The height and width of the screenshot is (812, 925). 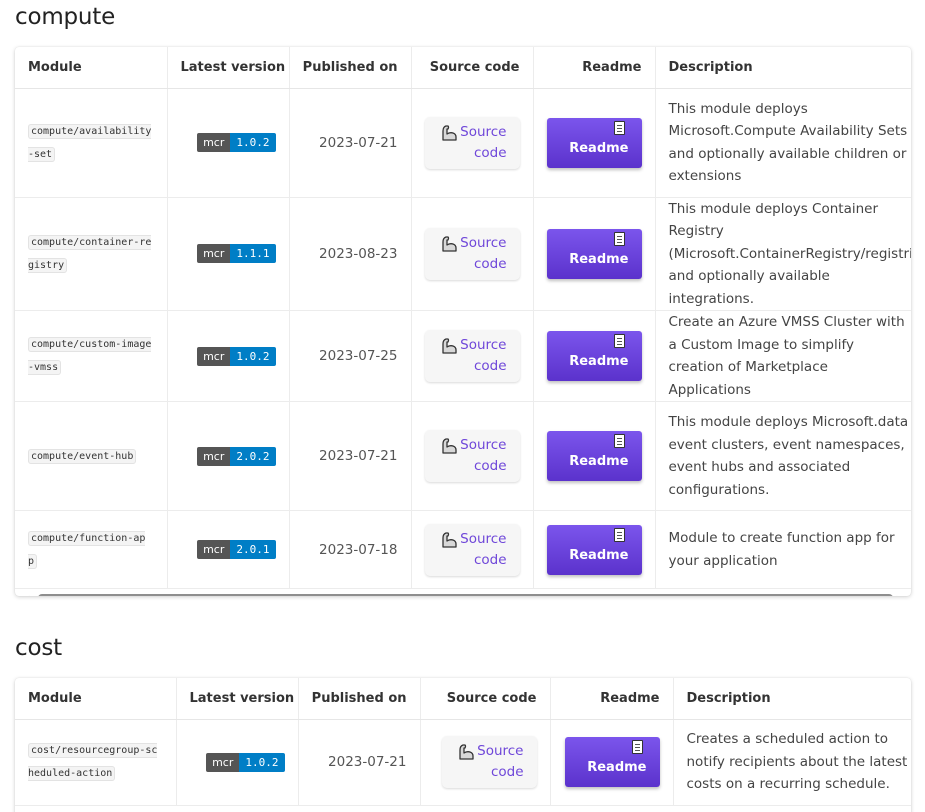 I want to click on module-cell: compute/availability-set, so click(x=91, y=143).